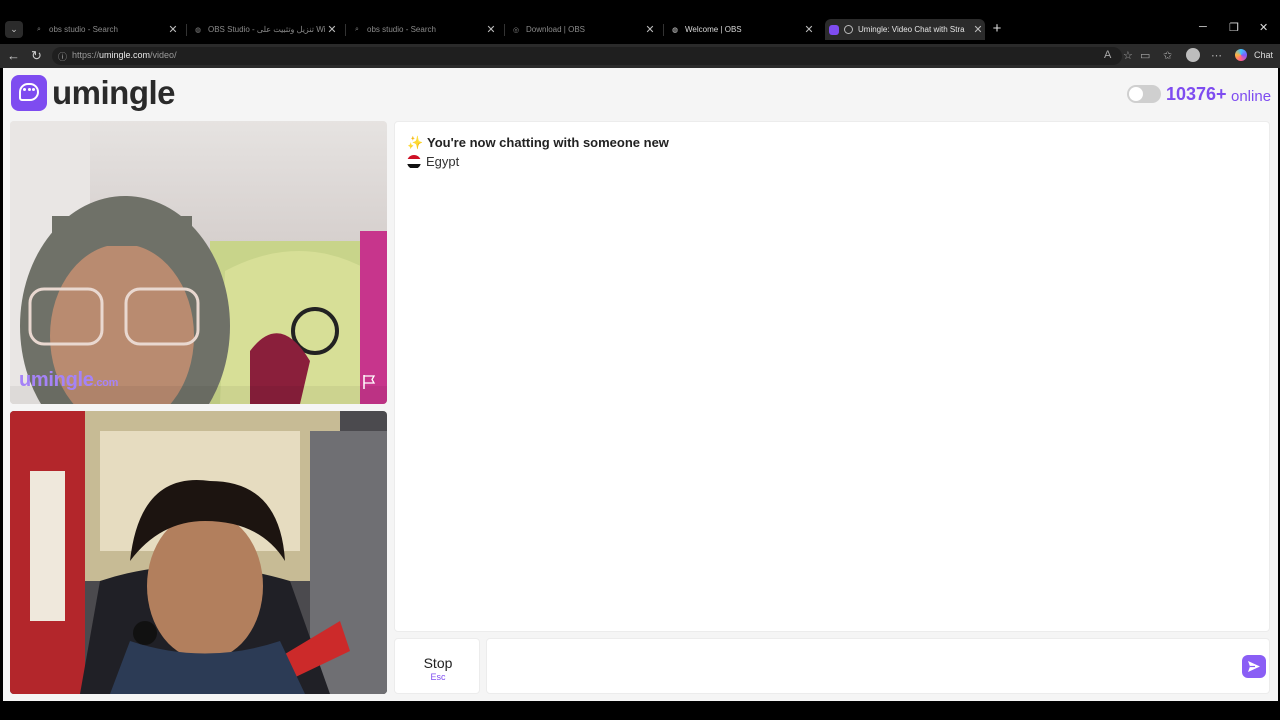 This screenshot has height=720, width=1280. What do you see at coordinates (264, 29) in the screenshot?
I see `browser-tab: ◍ OBS Studio - تنزيل وتثبيت على Wi ✕` at bounding box center [264, 29].